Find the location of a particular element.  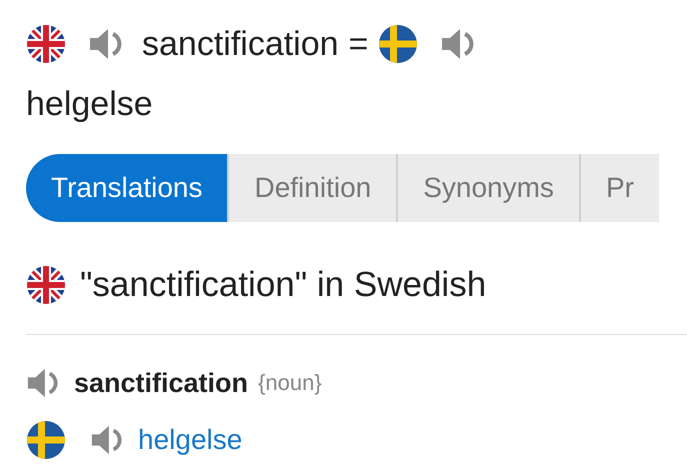

tab: Definition is located at coordinates (311, 188).